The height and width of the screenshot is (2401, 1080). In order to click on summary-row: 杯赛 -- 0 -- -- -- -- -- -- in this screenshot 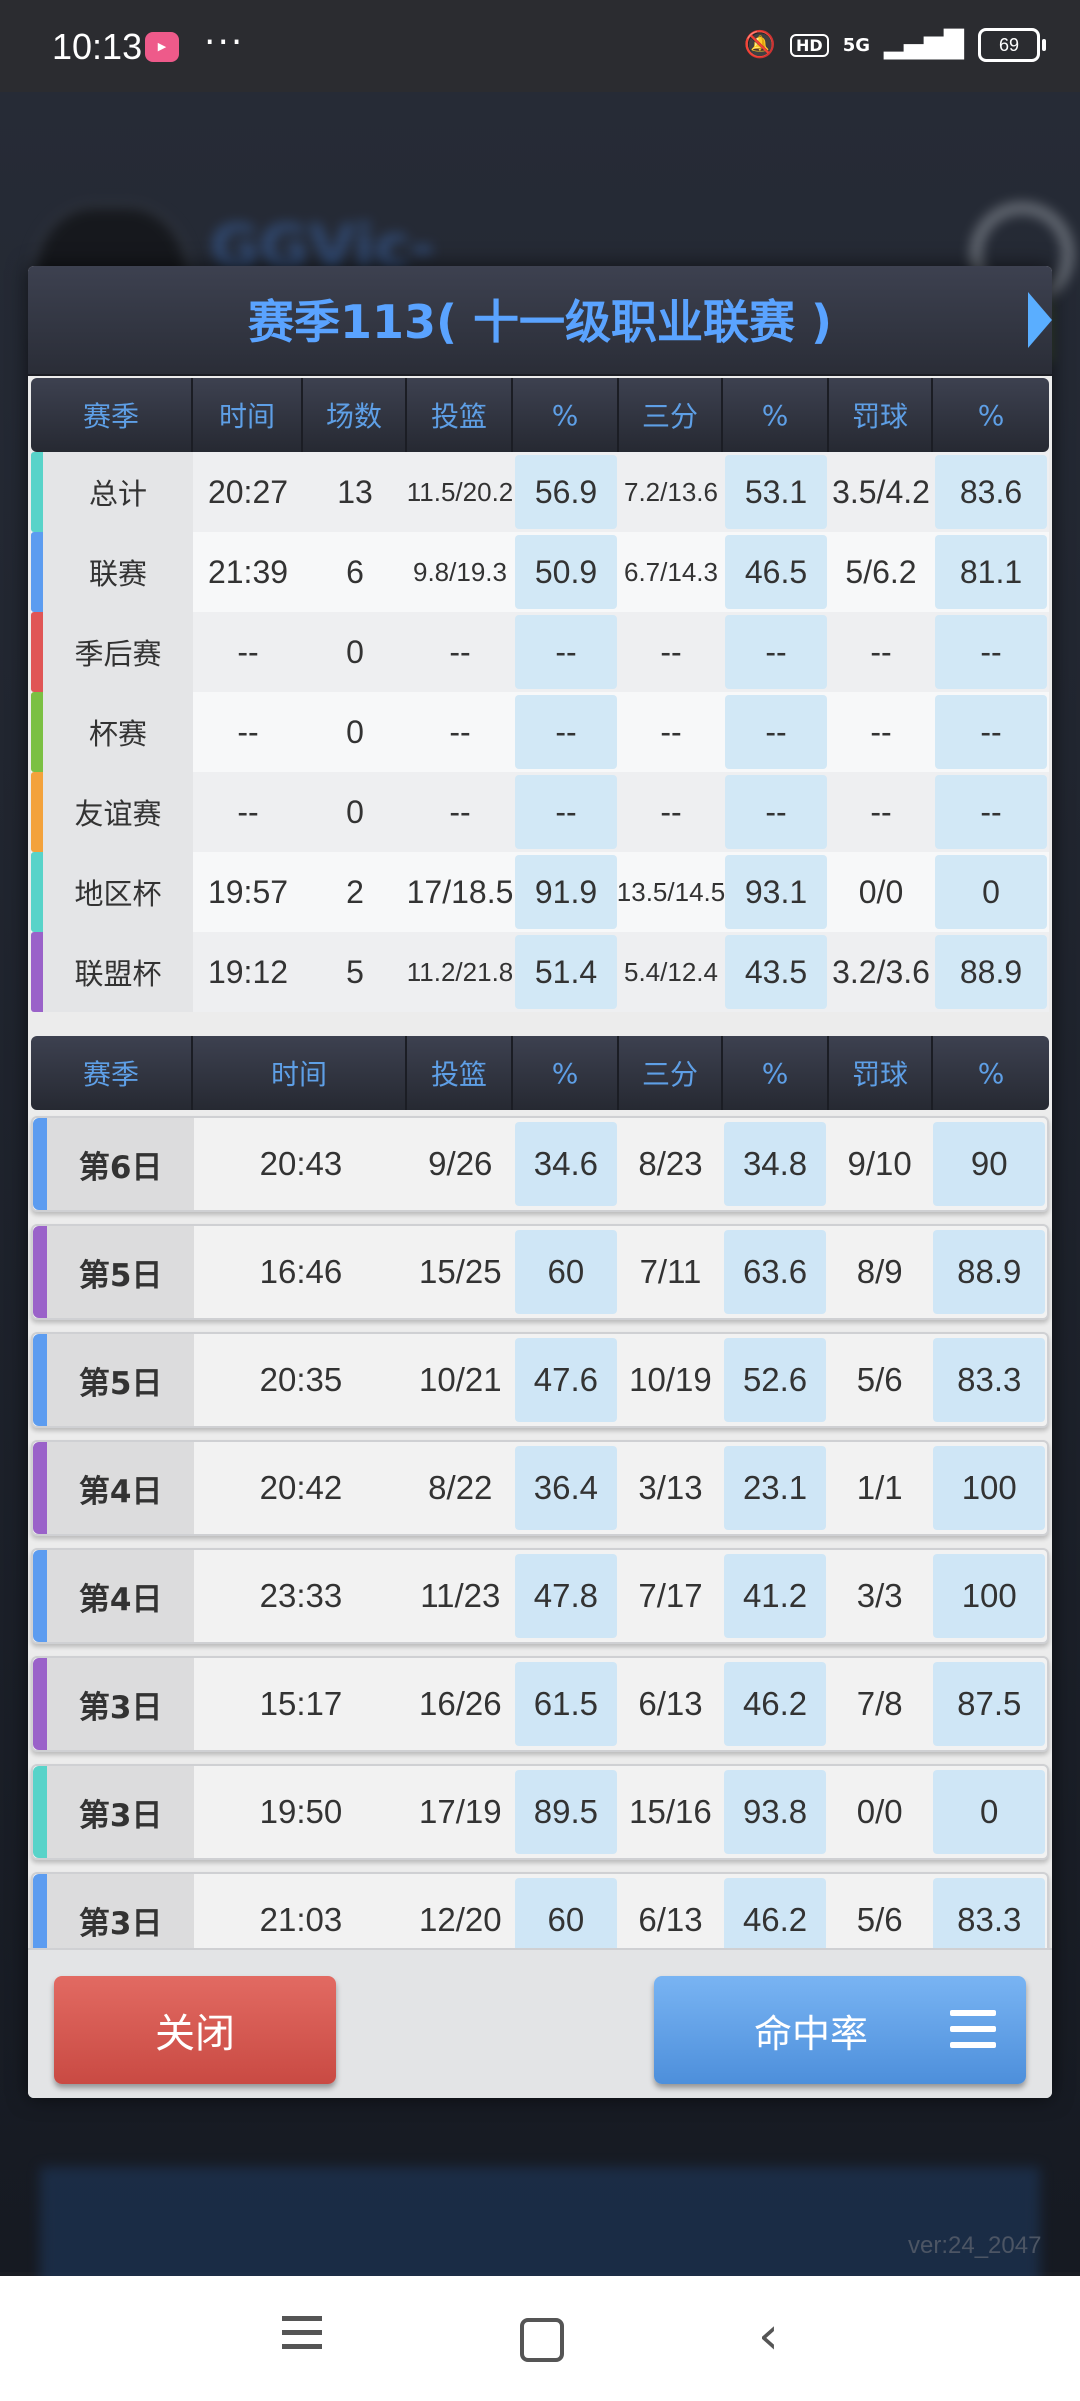, I will do `click(540, 732)`.